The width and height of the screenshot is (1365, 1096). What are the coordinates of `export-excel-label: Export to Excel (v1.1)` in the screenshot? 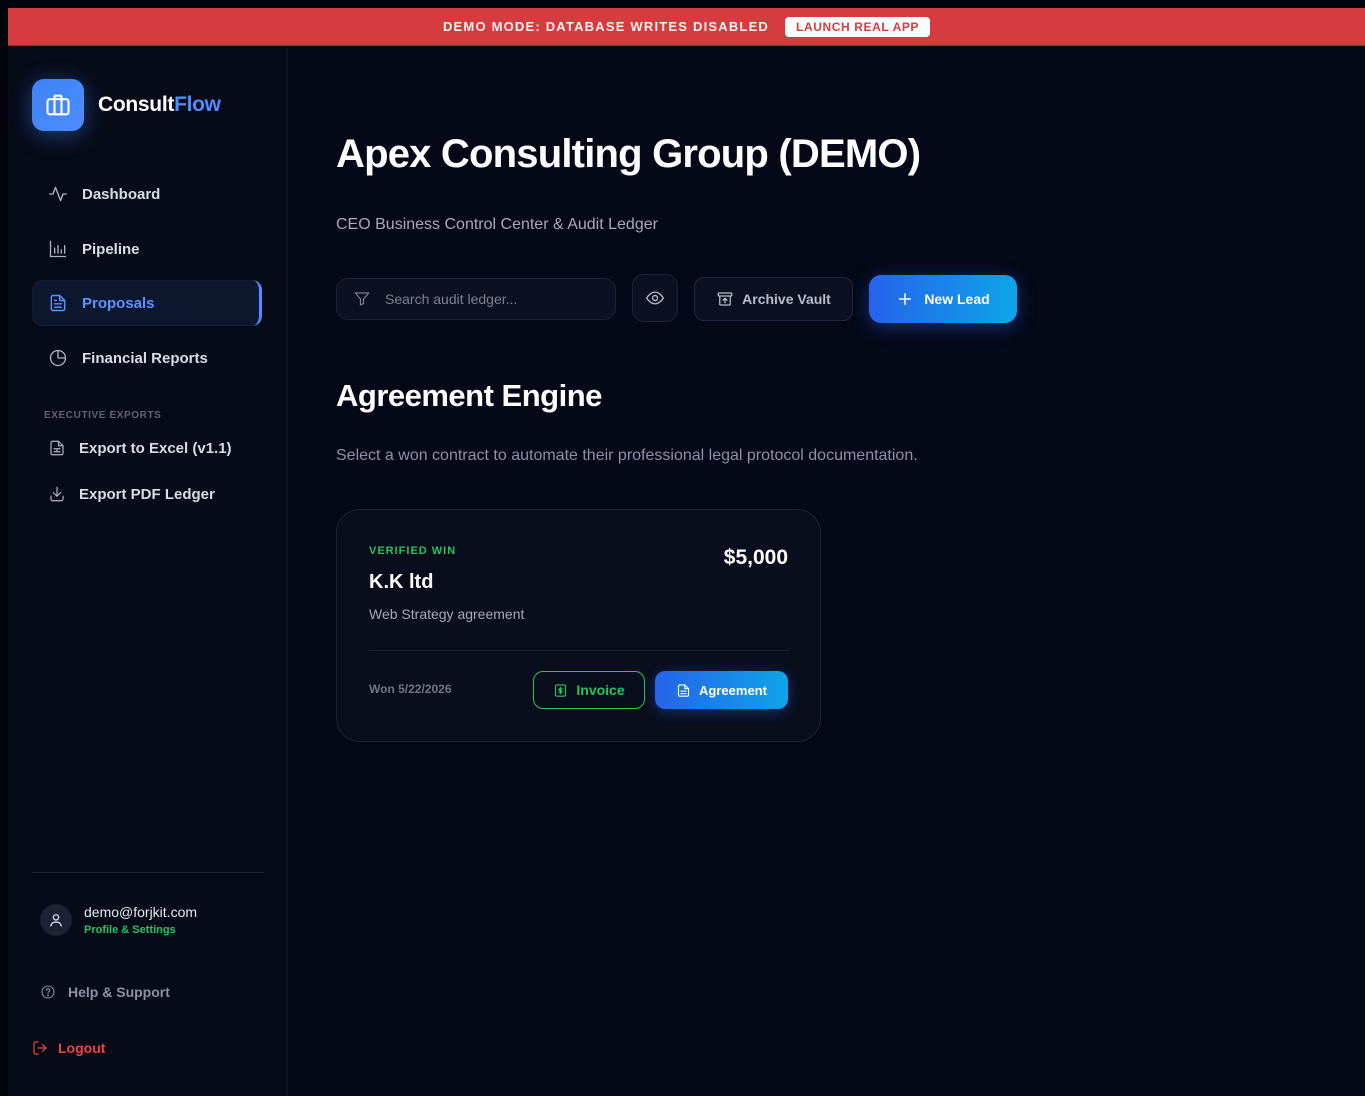 It's located at (155, 448).